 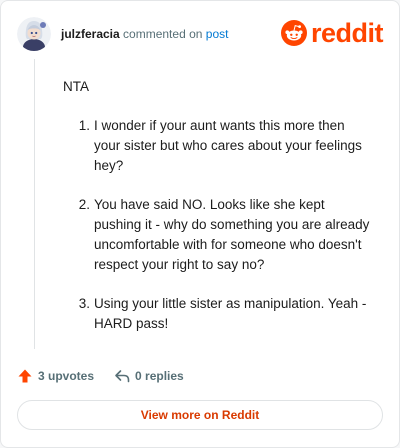 I want to click on comment-opening: NTA, so click(x=76, y=86).